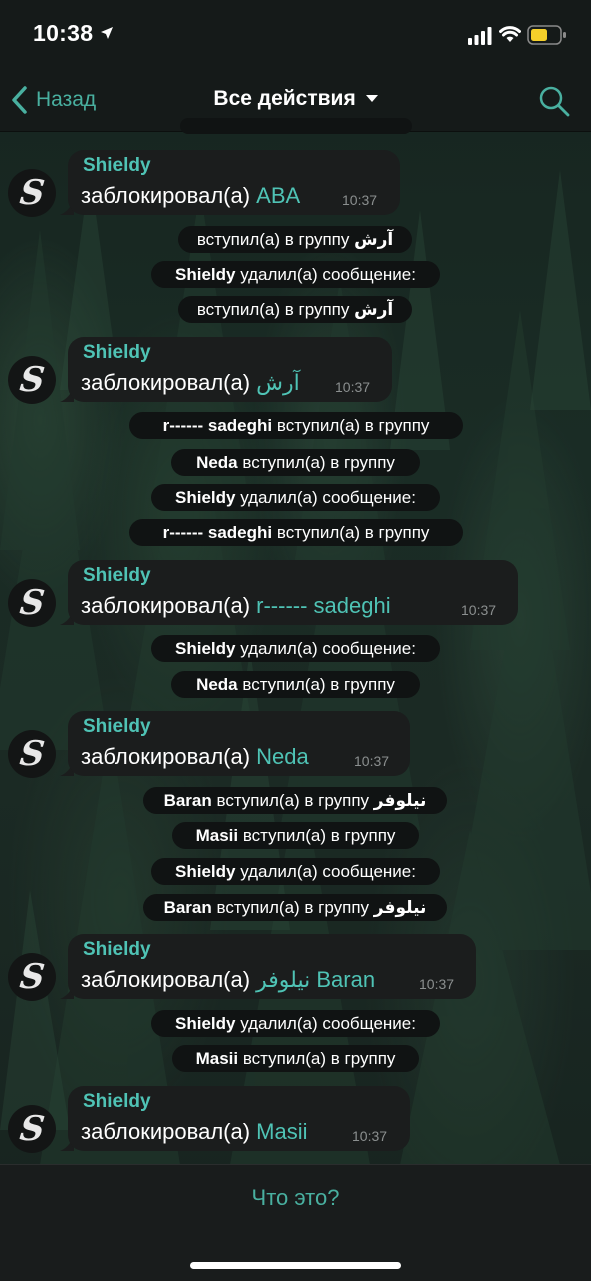 This screenshot has height=1281, width=591. I want to click on message-text: заблокировал(а) Neda, so click(195, 756).